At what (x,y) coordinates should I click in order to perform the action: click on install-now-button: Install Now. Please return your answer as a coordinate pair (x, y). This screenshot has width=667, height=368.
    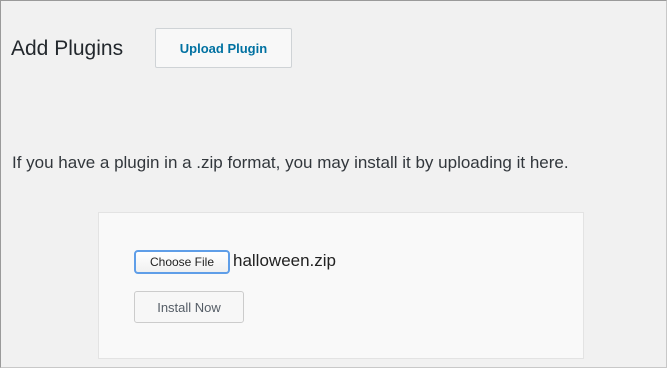
    Looking at the image, I should click on (189, 307).